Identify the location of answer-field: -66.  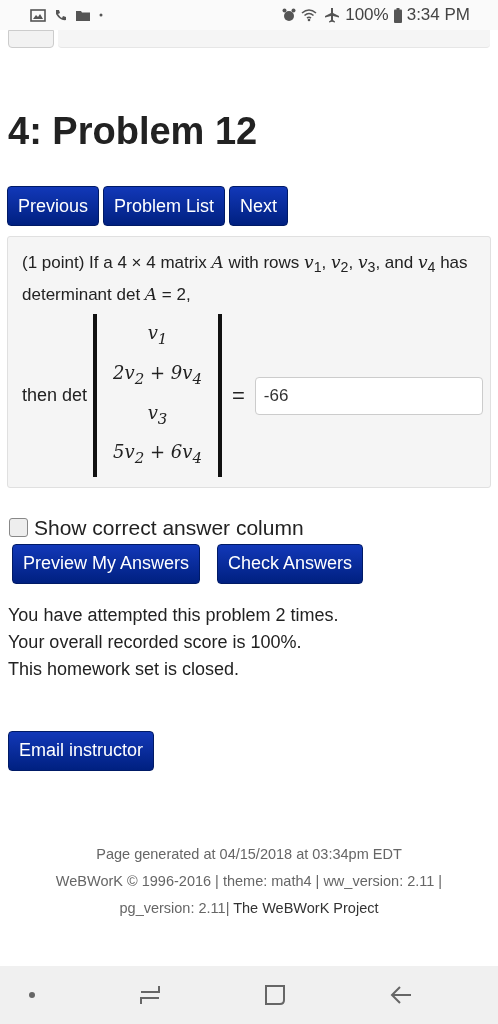
(368, 395).